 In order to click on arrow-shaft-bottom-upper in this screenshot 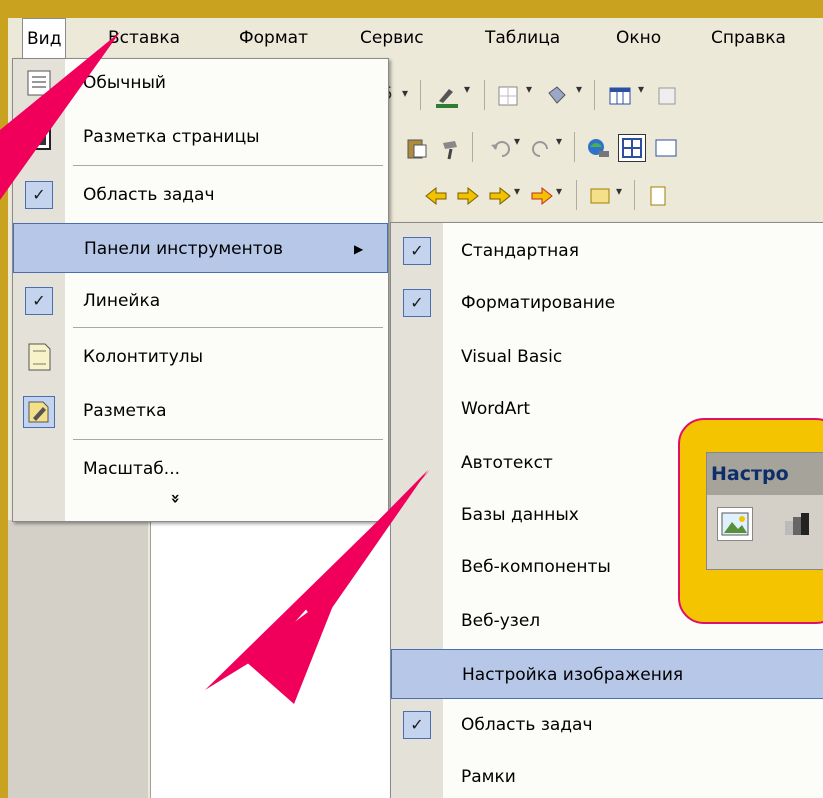, I will do `click(364, 549)`.